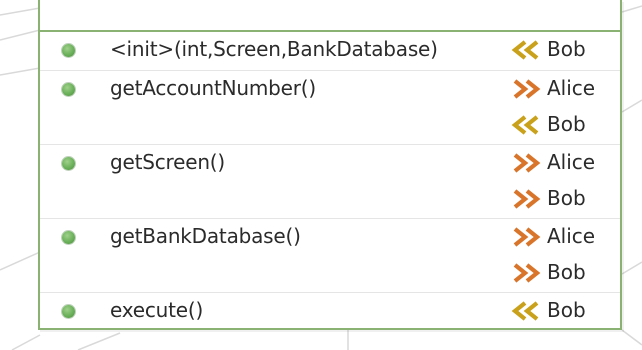 The width and height of the screenshot is (642, 350). Describe the element at coordinates (330, 311) in the screenshot. I see `method-row: execute() Bob` at that location.